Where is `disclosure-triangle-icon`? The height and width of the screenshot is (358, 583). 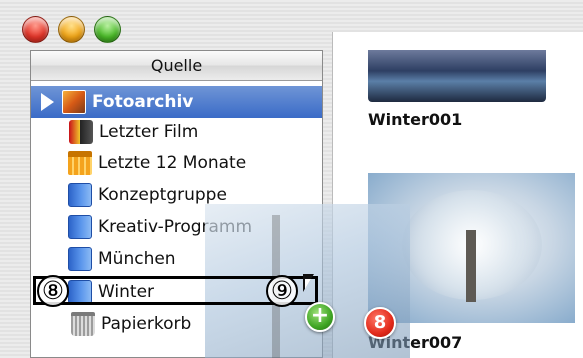
disclosure-triangle-icon is located at coordinates (47, 102).